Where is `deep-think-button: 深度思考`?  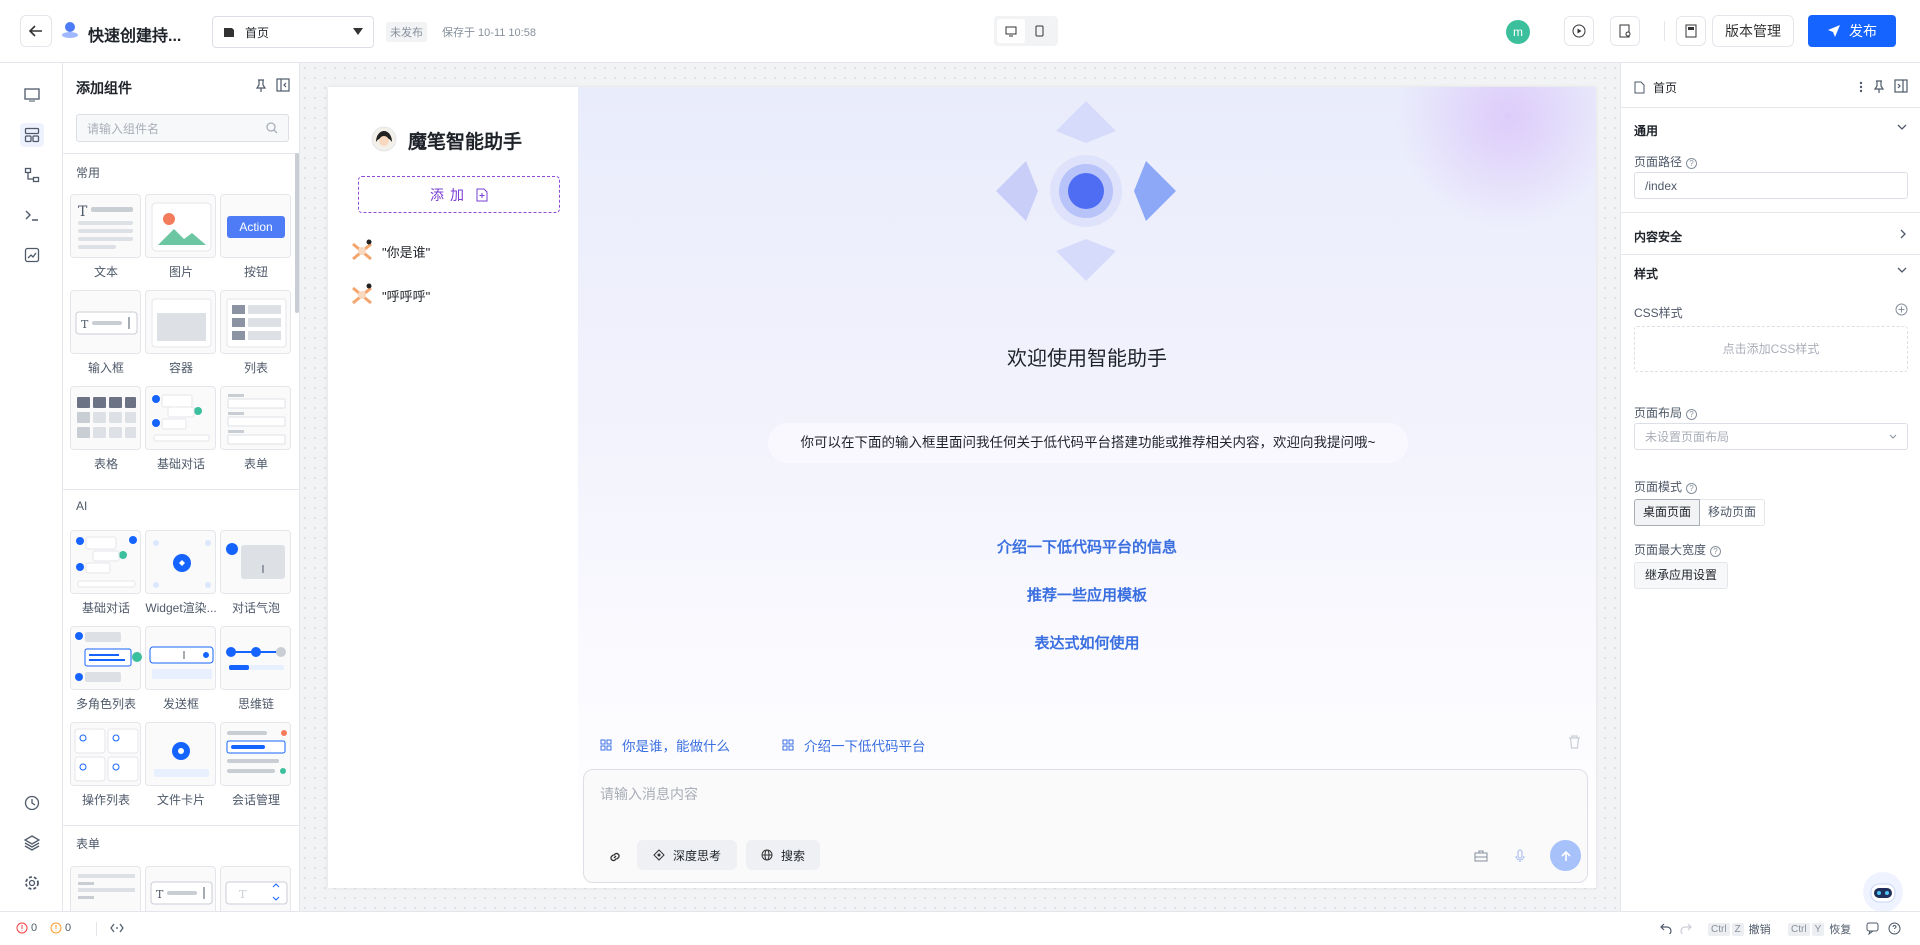 deep-think-button: 深度思考 is located at coordinates (687, 855).